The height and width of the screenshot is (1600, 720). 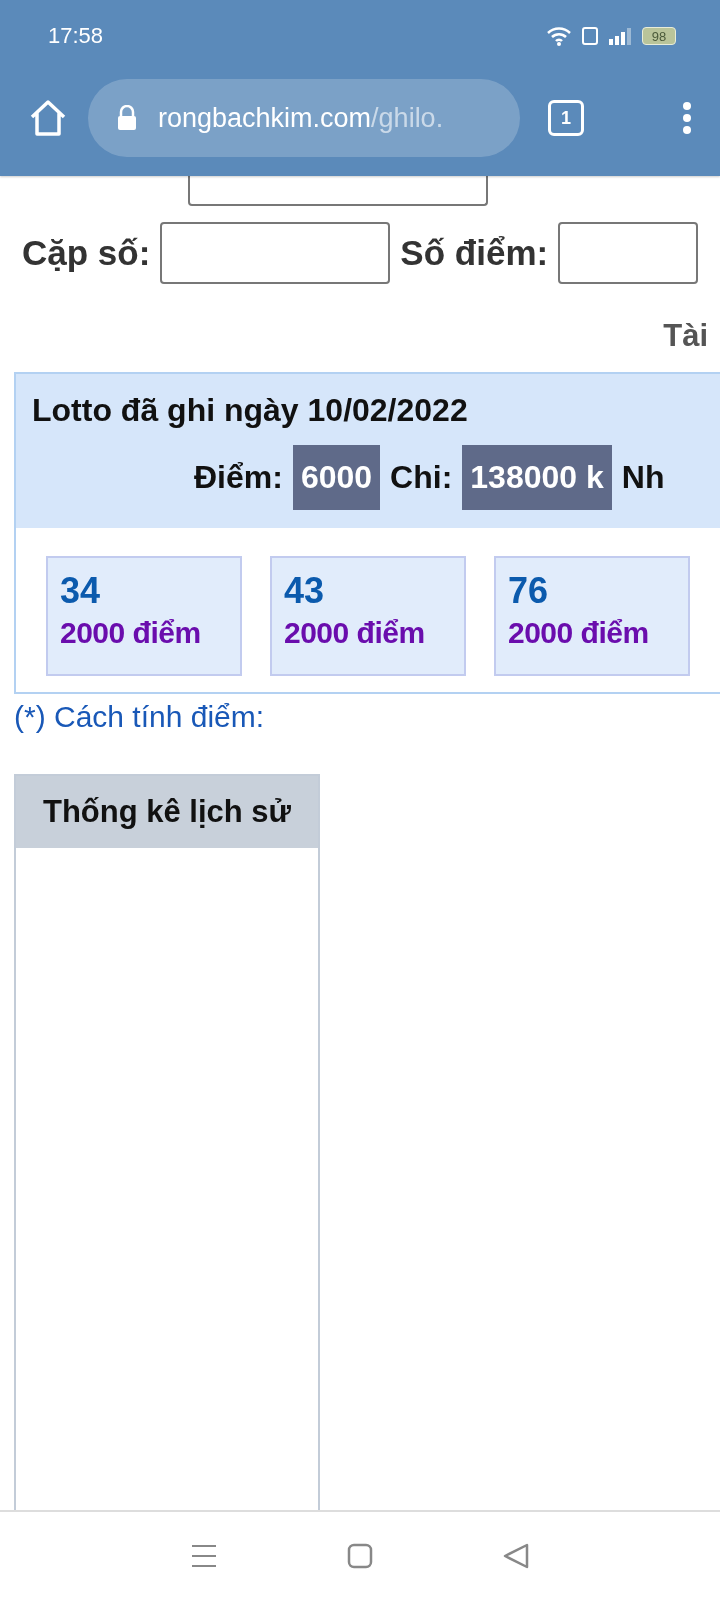 What do you see at coordinates (559, 36) in the screenshot?
I see `wifi-icon` at bounding box center [559, 36].